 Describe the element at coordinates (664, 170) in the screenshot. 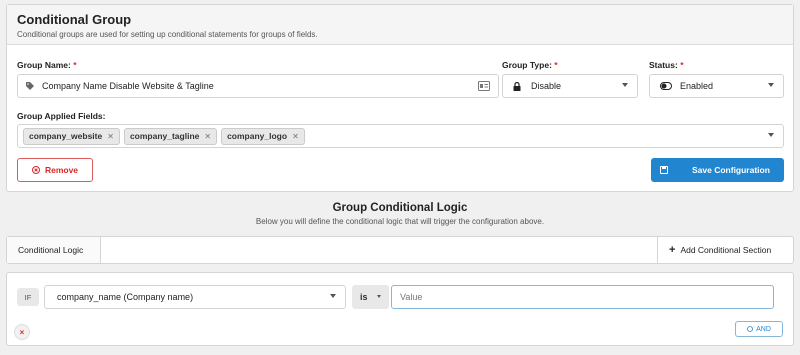

I see `save-icon` at that location.